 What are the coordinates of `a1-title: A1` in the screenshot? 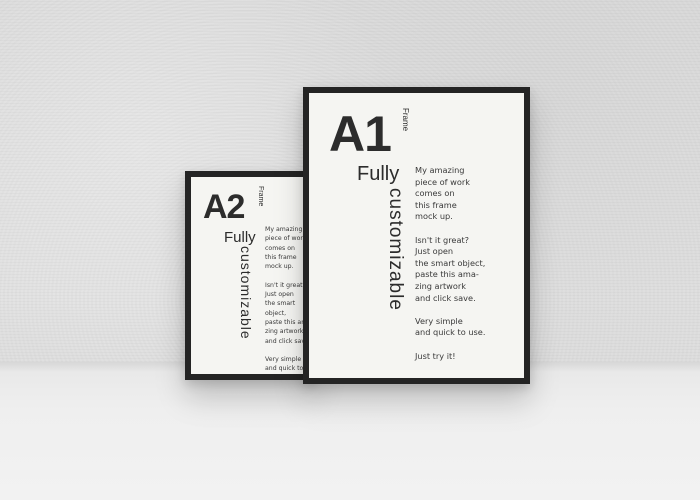 It's located at (360, 134).